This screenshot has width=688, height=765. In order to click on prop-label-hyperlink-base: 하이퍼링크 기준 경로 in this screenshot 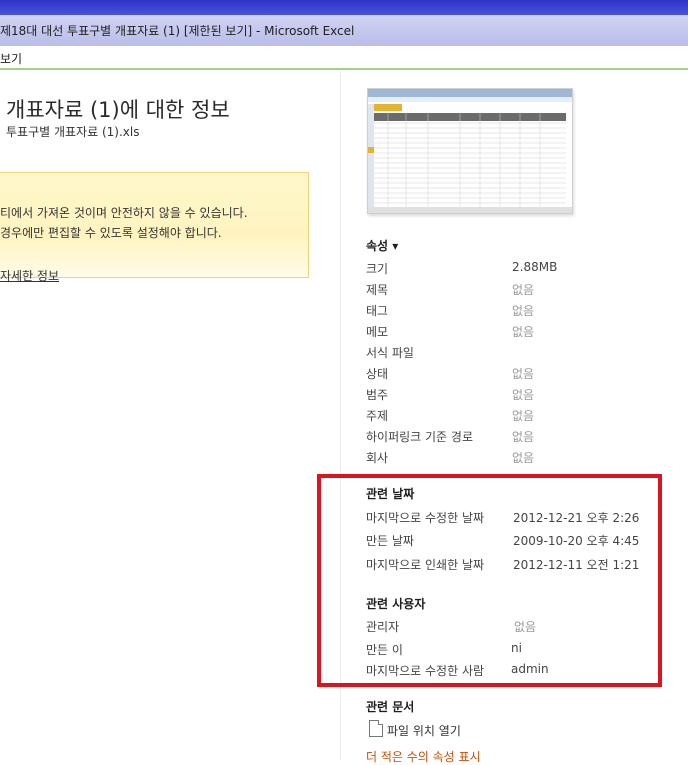, I will do `click(419, 437)`.